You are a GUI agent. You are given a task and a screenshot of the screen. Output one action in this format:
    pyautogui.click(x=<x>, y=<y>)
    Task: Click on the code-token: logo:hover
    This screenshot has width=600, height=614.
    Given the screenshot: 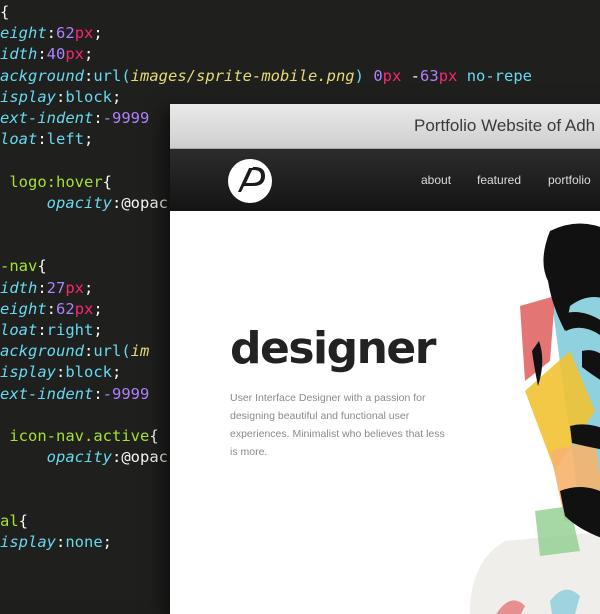 What is the action you would take?
    pyautogui.click(x=51, y=181)
    